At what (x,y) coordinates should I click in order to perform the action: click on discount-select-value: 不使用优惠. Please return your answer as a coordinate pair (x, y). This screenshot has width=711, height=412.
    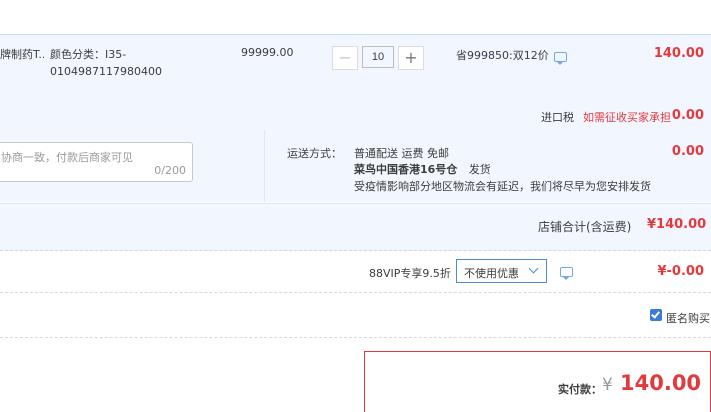
    Looking at the image, I should click on (491, 273).